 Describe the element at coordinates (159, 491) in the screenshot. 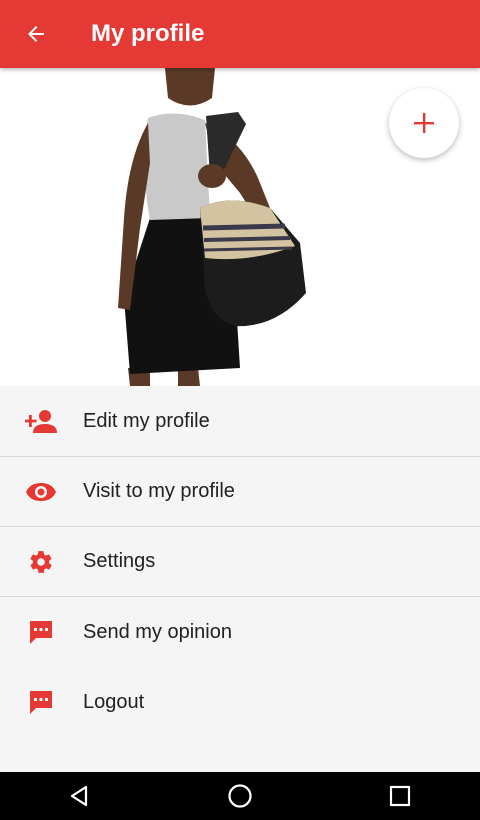

I see `menu-label: Visit to my profile` at that location.